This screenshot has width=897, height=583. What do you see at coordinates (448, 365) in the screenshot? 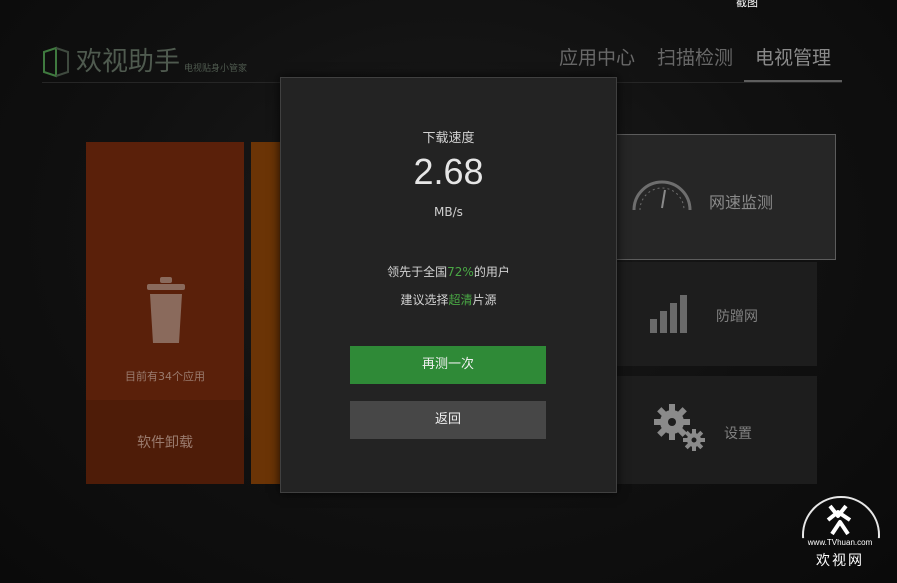
I see `retry-button: 再测一次` at bounding box center [448, 365].